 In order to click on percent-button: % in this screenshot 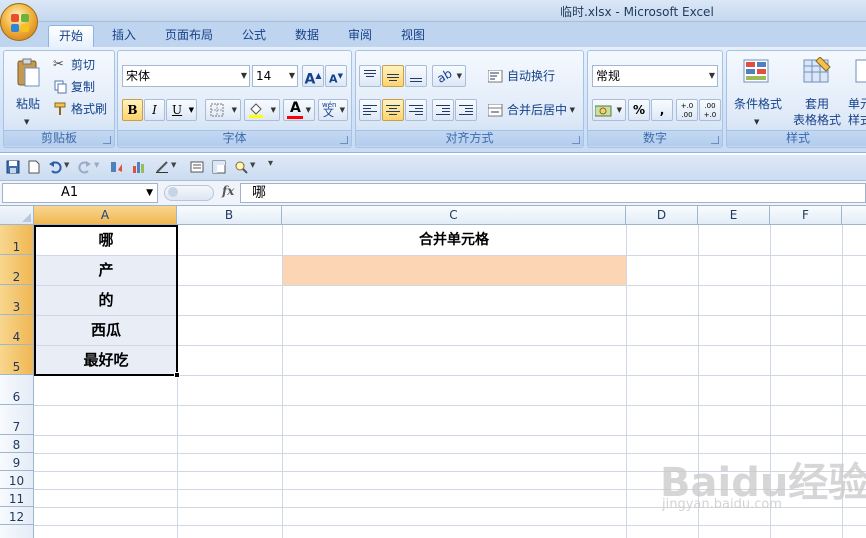, I will do `click(639, 110)`.